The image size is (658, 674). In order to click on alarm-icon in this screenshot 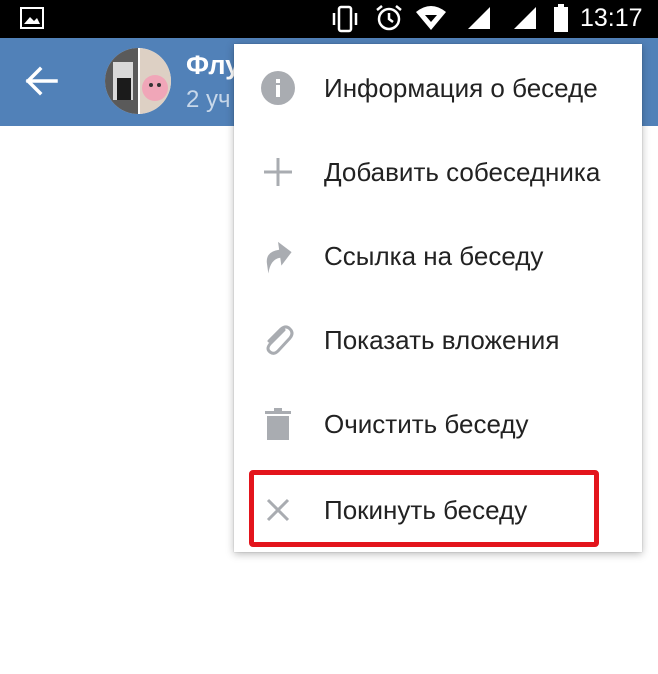, I will do `click(389, 20)`.